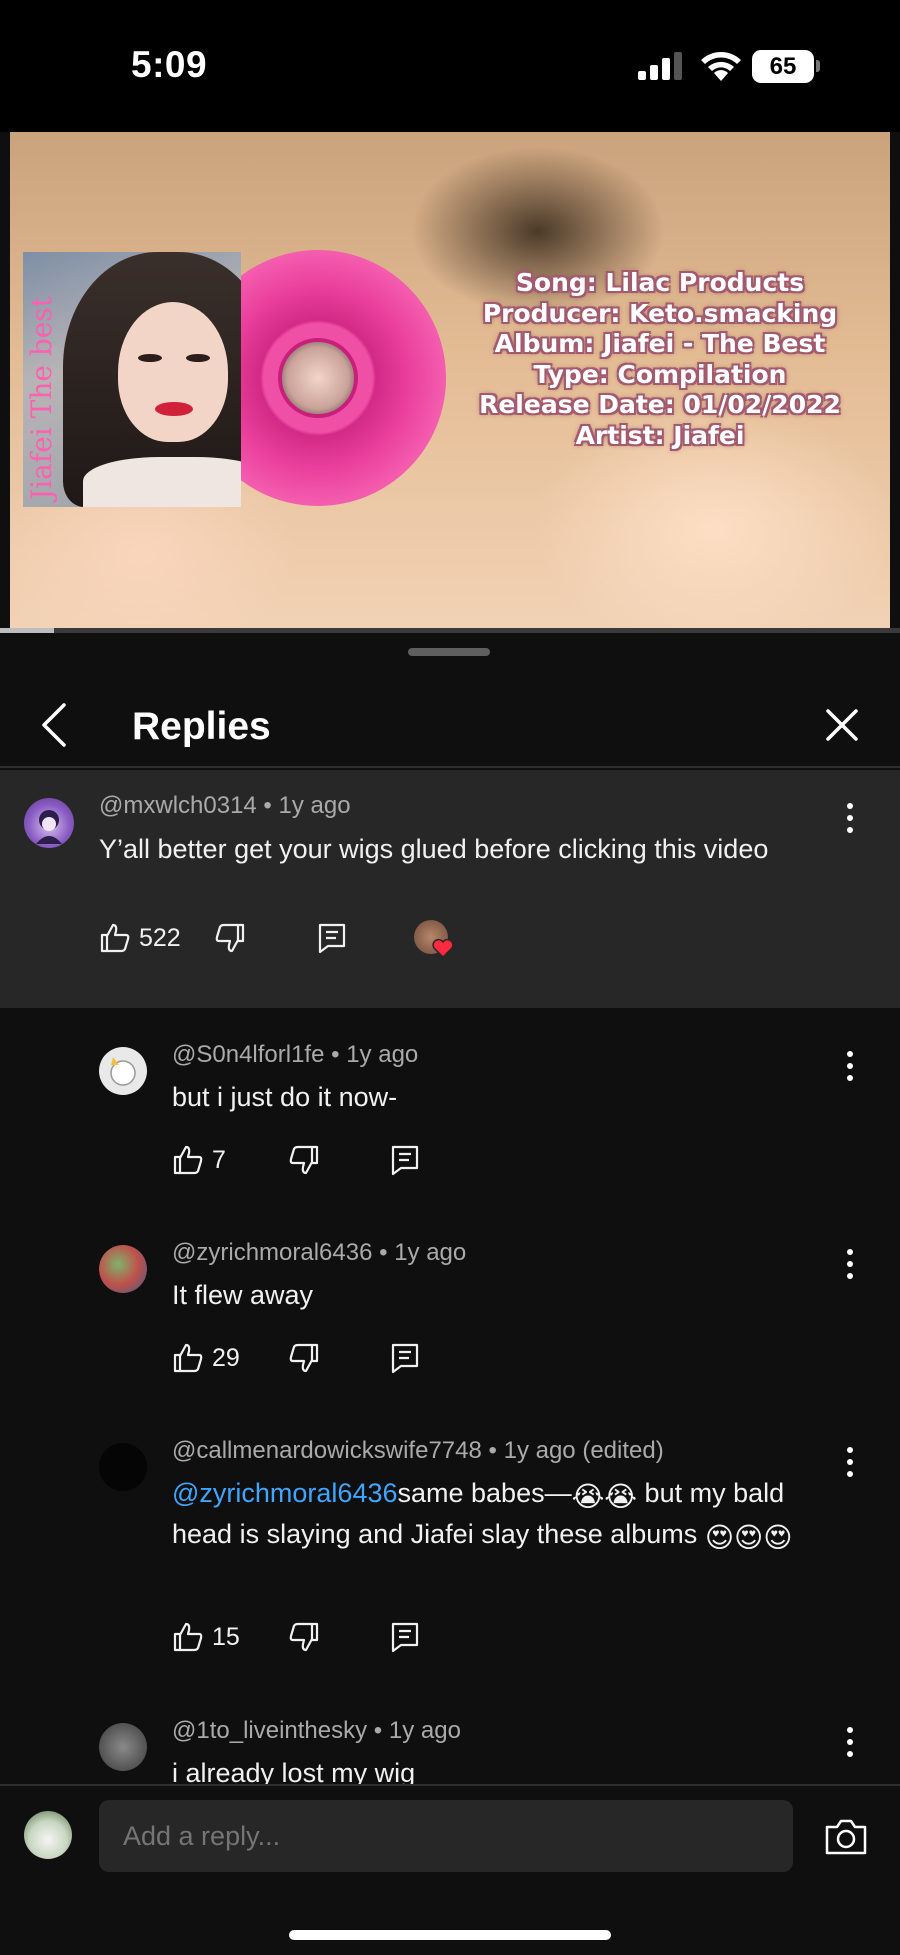 Image resolution: width=900 pixels, height=1955 pixels. Describe the element at coordinates (54, 725) in the screenshot. I see `chevron-left-icon` at that location.